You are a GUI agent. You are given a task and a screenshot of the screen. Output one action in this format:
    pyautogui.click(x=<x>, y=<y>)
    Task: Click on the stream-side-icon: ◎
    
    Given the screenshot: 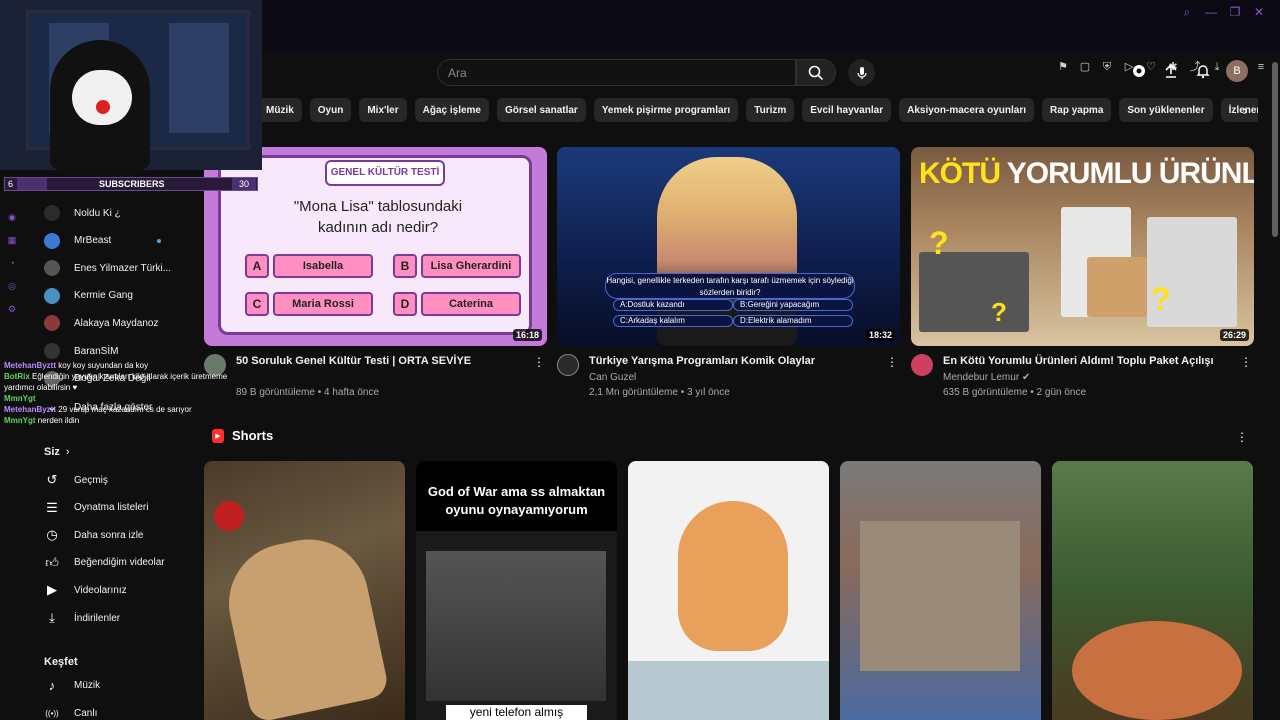 What is the action you would take?
    pyautogui.click(x=12, y=286)
    